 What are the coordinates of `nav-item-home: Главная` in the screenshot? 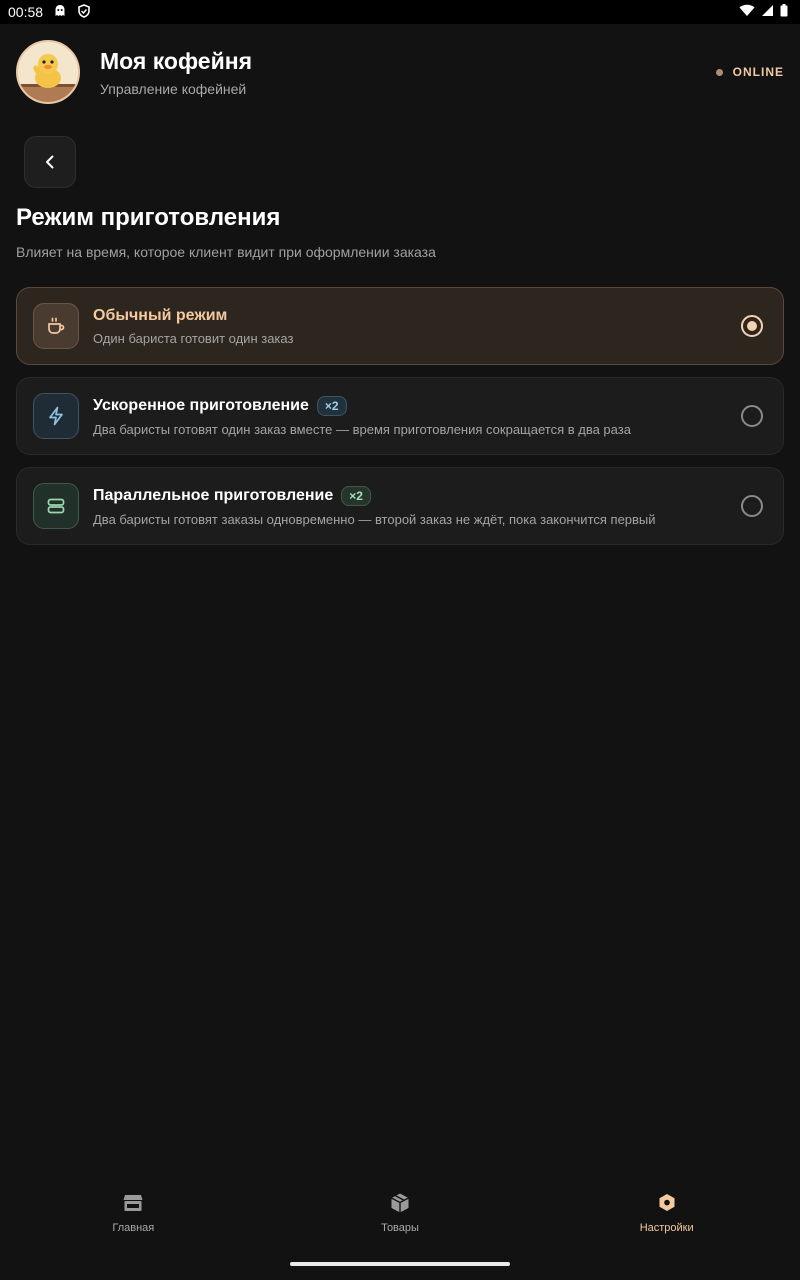 It's located at (133, 1215).